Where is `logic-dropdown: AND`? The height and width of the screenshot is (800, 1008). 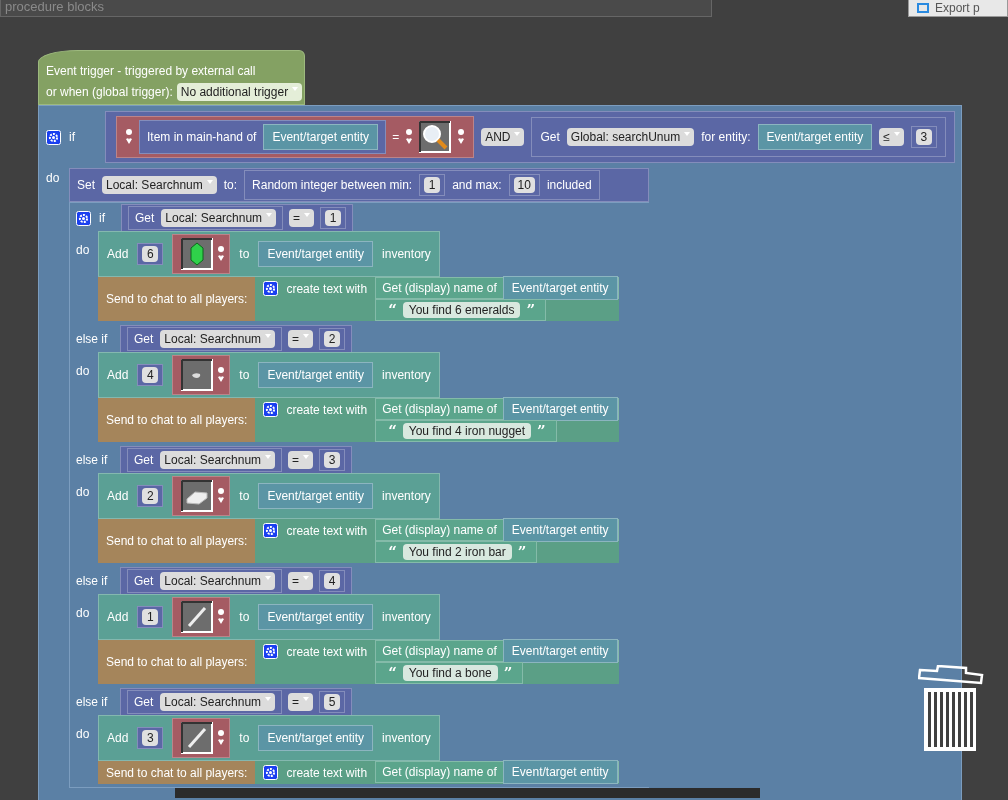 logic-dropdown: AND is located at coordinates (503, 137).